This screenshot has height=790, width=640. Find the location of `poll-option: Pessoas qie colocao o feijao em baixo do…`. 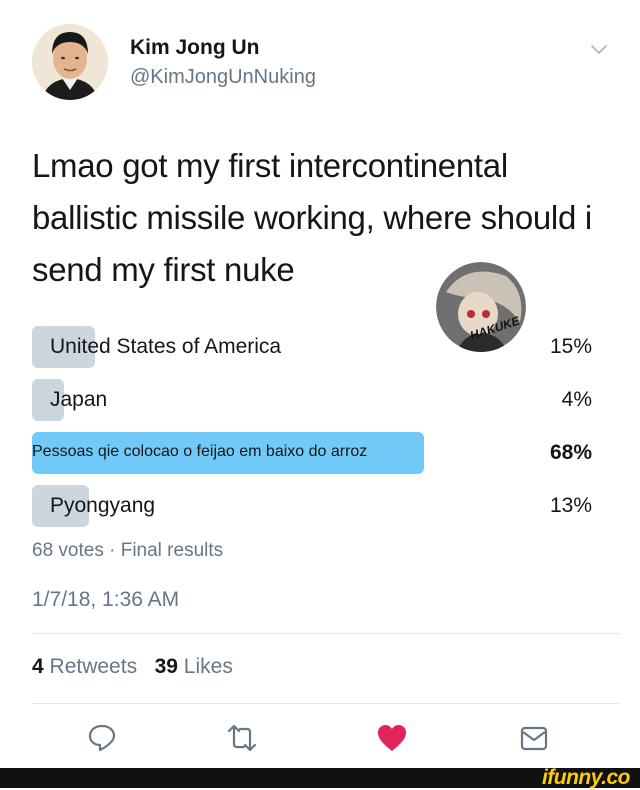

poll-option: Pessoas qie colocao o feijao em baixo do… is located at coordinates (312, 453).